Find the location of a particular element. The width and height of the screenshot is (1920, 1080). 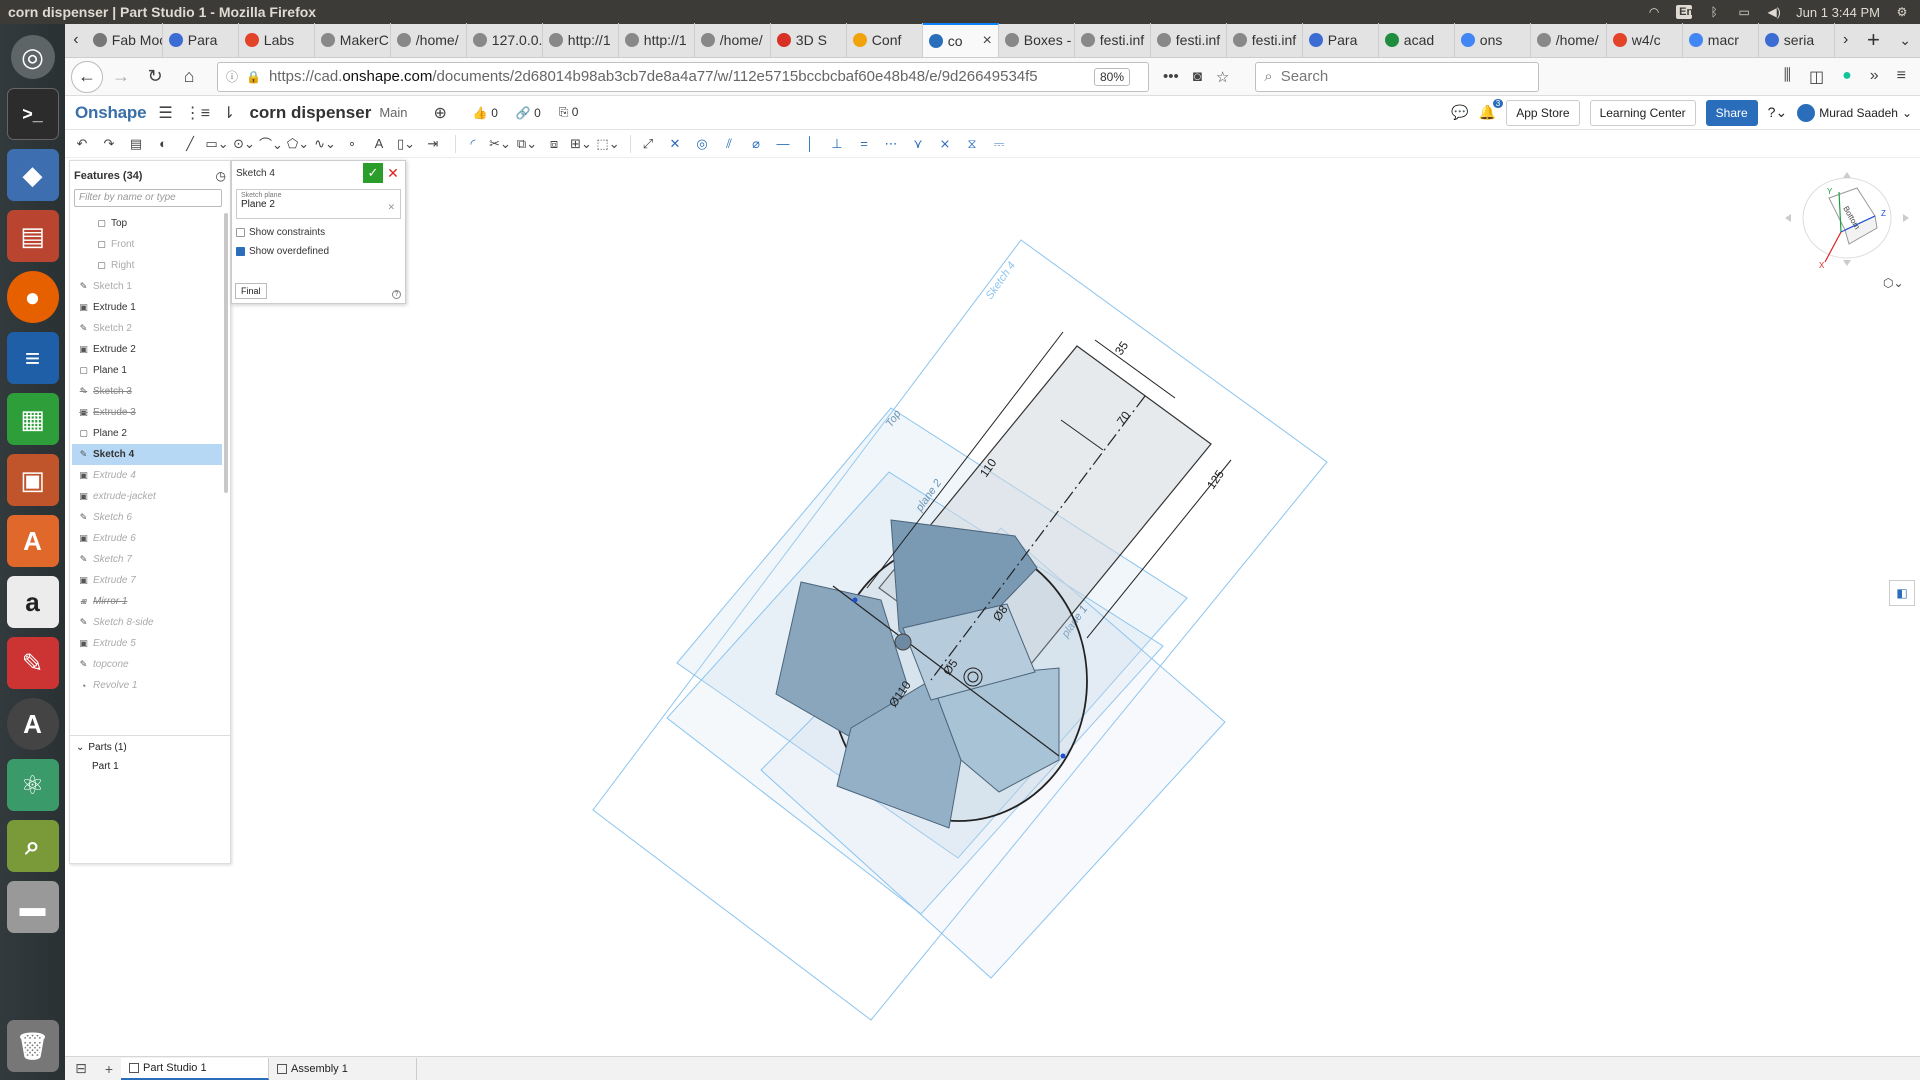

feature-item: ✎ Sketch 3 is located at coordinates (147, 391).